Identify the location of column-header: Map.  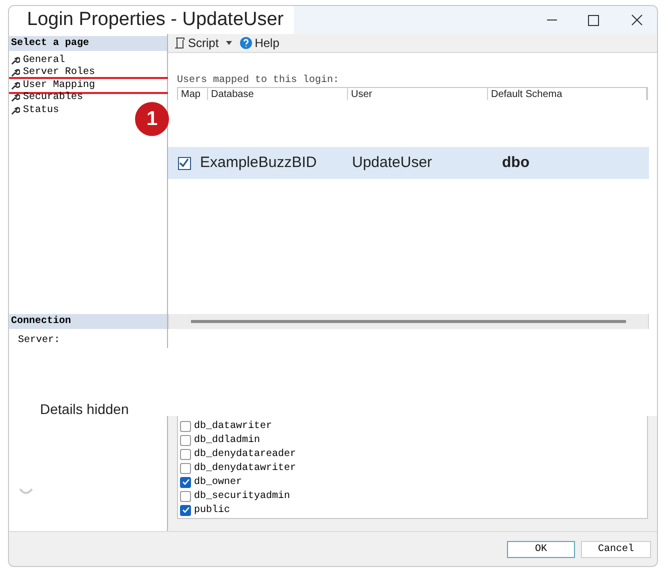
(193, 94).